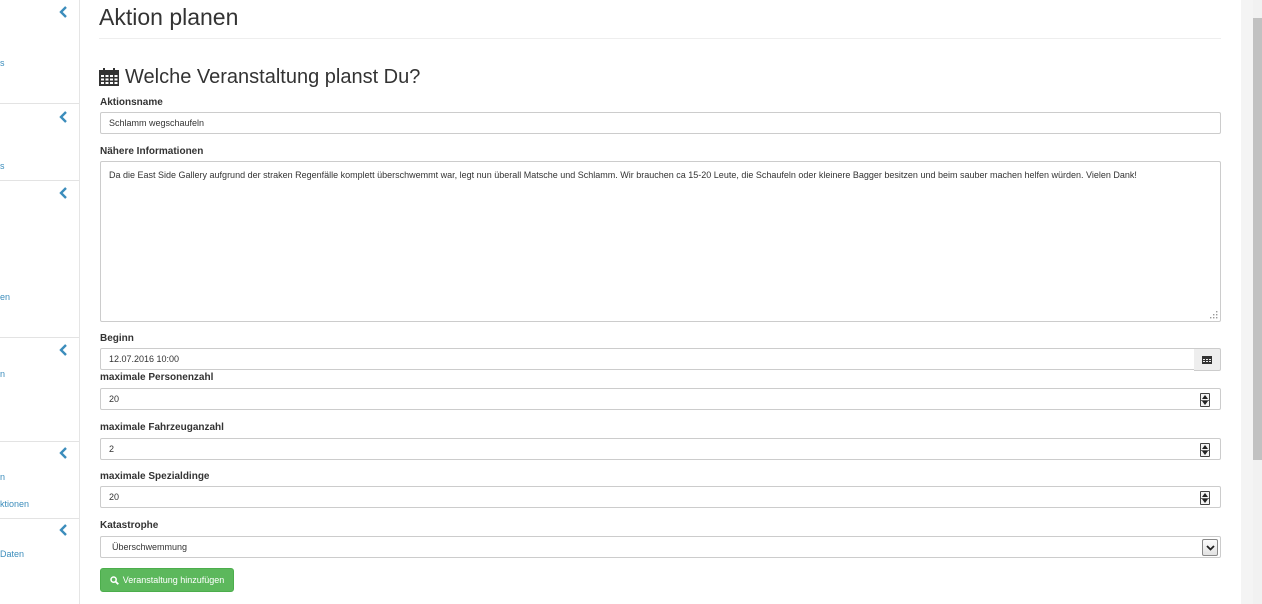  What do you see at coordinates (660, 38) in the screenshot?
I see `title-divider` at bounding box center [660, 38].